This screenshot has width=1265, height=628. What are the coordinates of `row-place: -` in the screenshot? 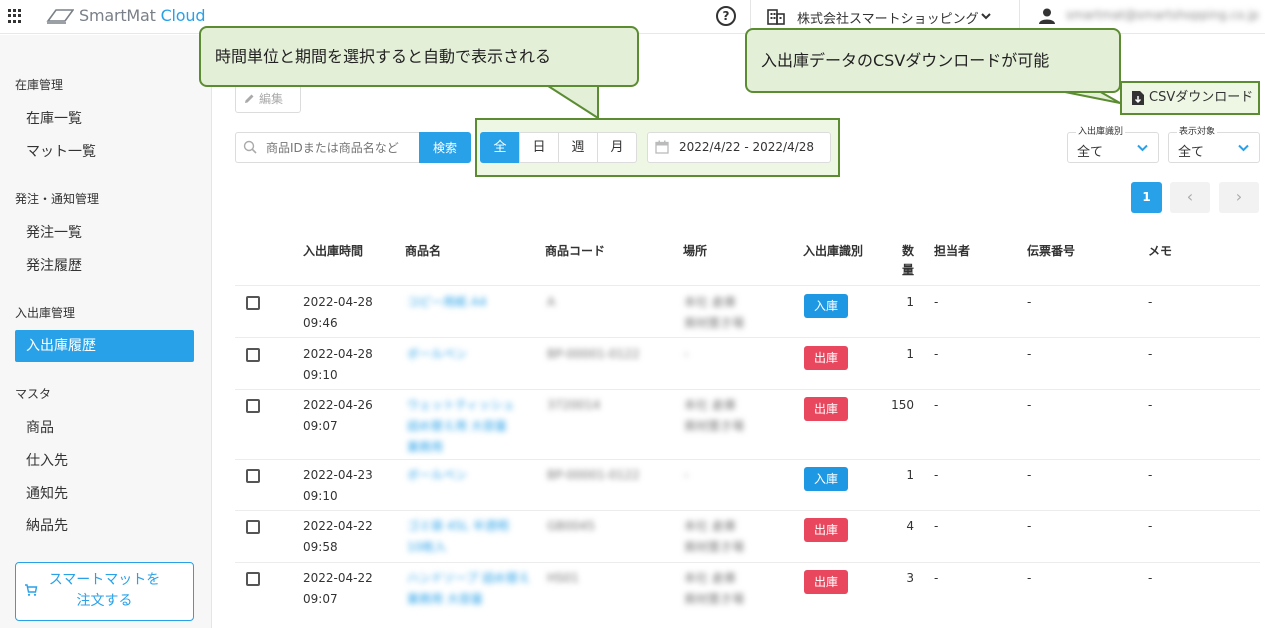 It's located at (686, 475).